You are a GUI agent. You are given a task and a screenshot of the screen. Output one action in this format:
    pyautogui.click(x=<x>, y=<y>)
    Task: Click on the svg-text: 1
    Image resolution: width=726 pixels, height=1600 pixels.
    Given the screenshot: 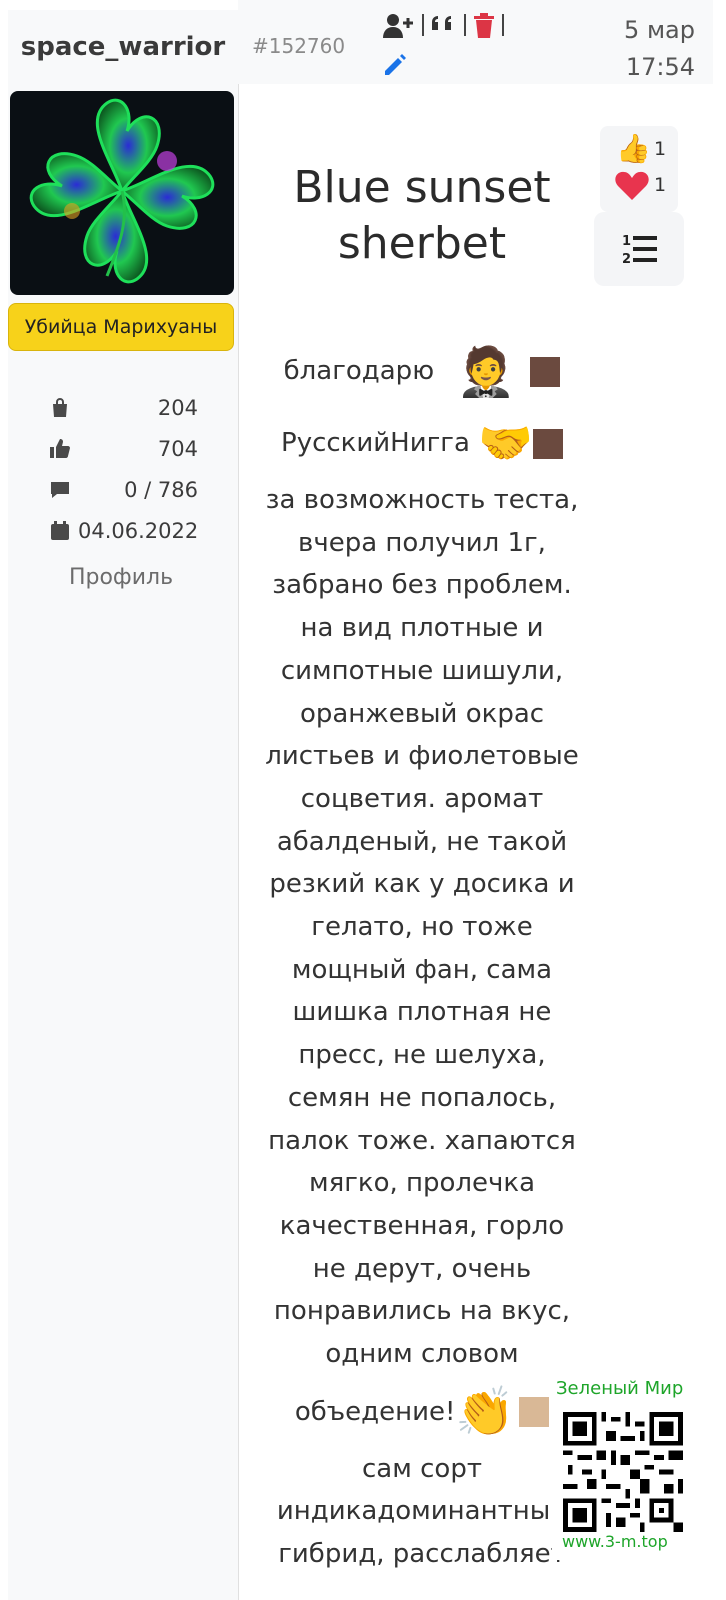 What is the action you would take?
    pyautogui.click(x=626, y=241)
    